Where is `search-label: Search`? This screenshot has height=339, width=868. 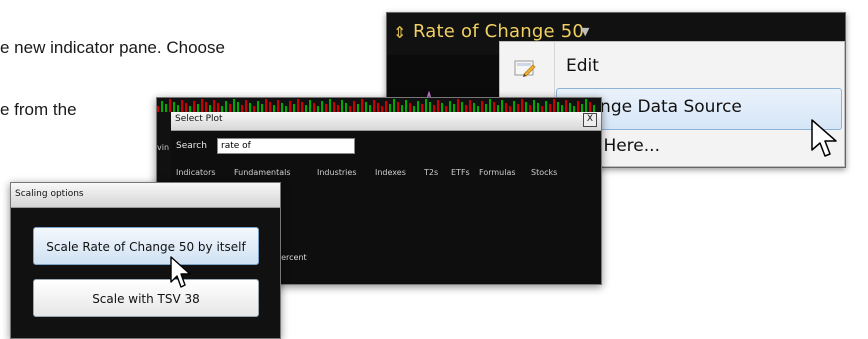 search-label: Search is located at coordinates (191, 146).